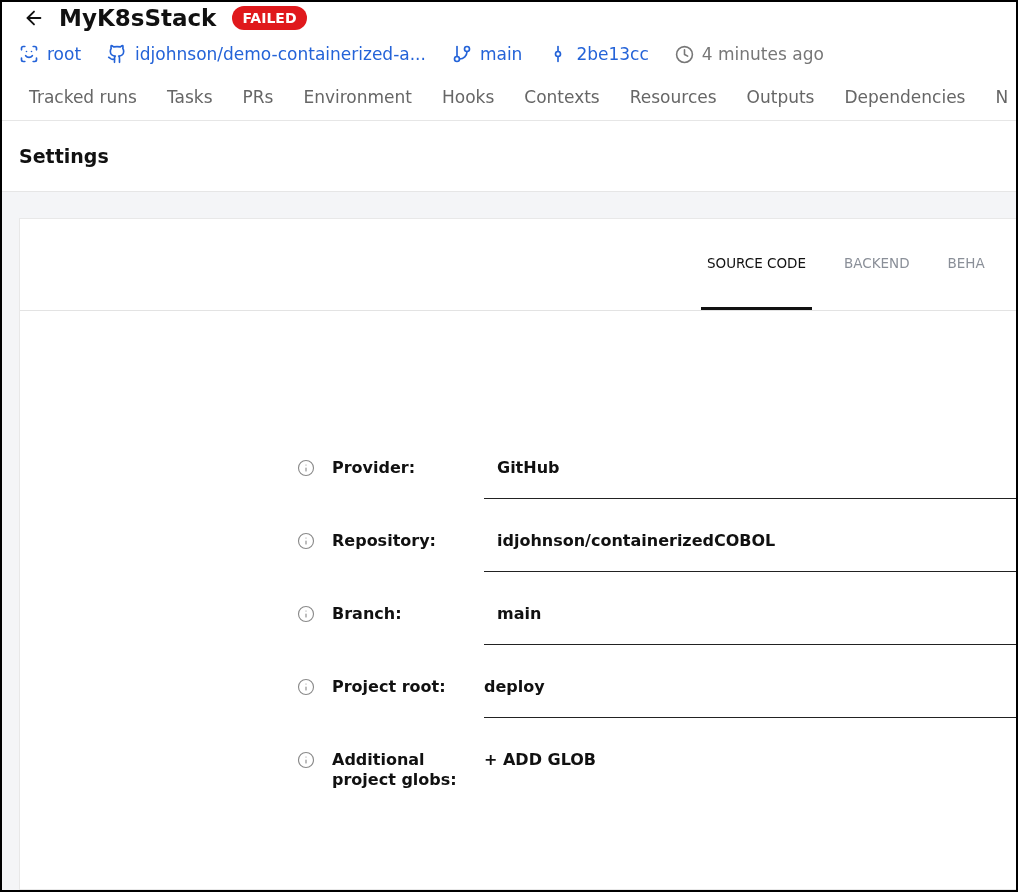 The image size is (1018, 892). What do you see at coordinates (684, 54) in the screenshot?
I see `clock-icon` at bounding box center [684, 54].